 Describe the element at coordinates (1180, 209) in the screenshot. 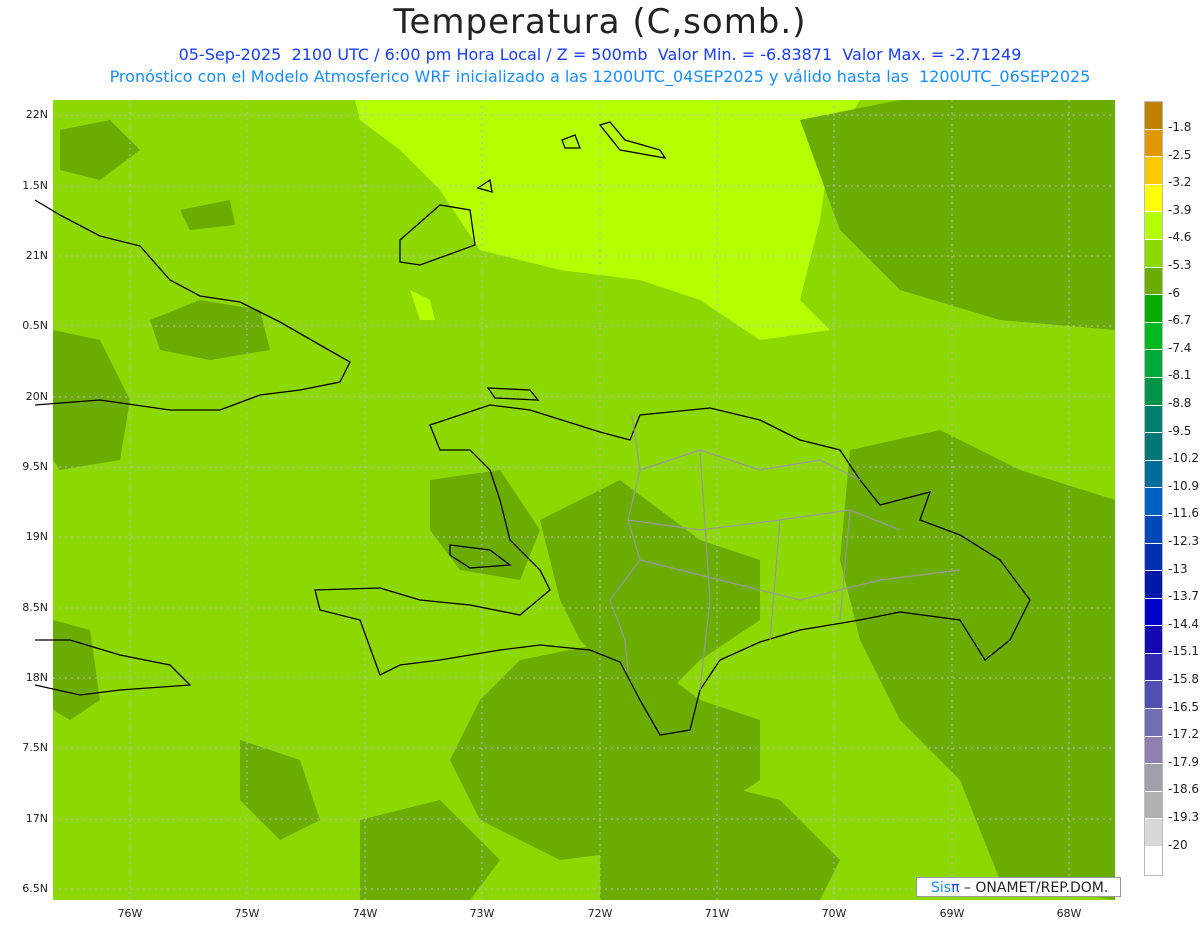

I see `colorbar-label: -3.9` at that location.